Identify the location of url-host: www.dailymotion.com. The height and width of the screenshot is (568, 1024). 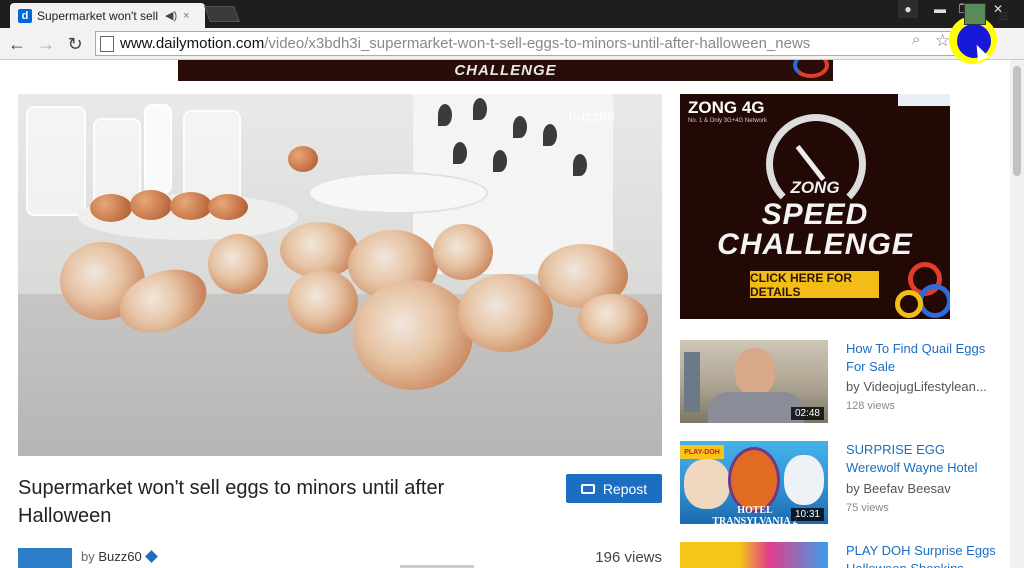
(192, 43).